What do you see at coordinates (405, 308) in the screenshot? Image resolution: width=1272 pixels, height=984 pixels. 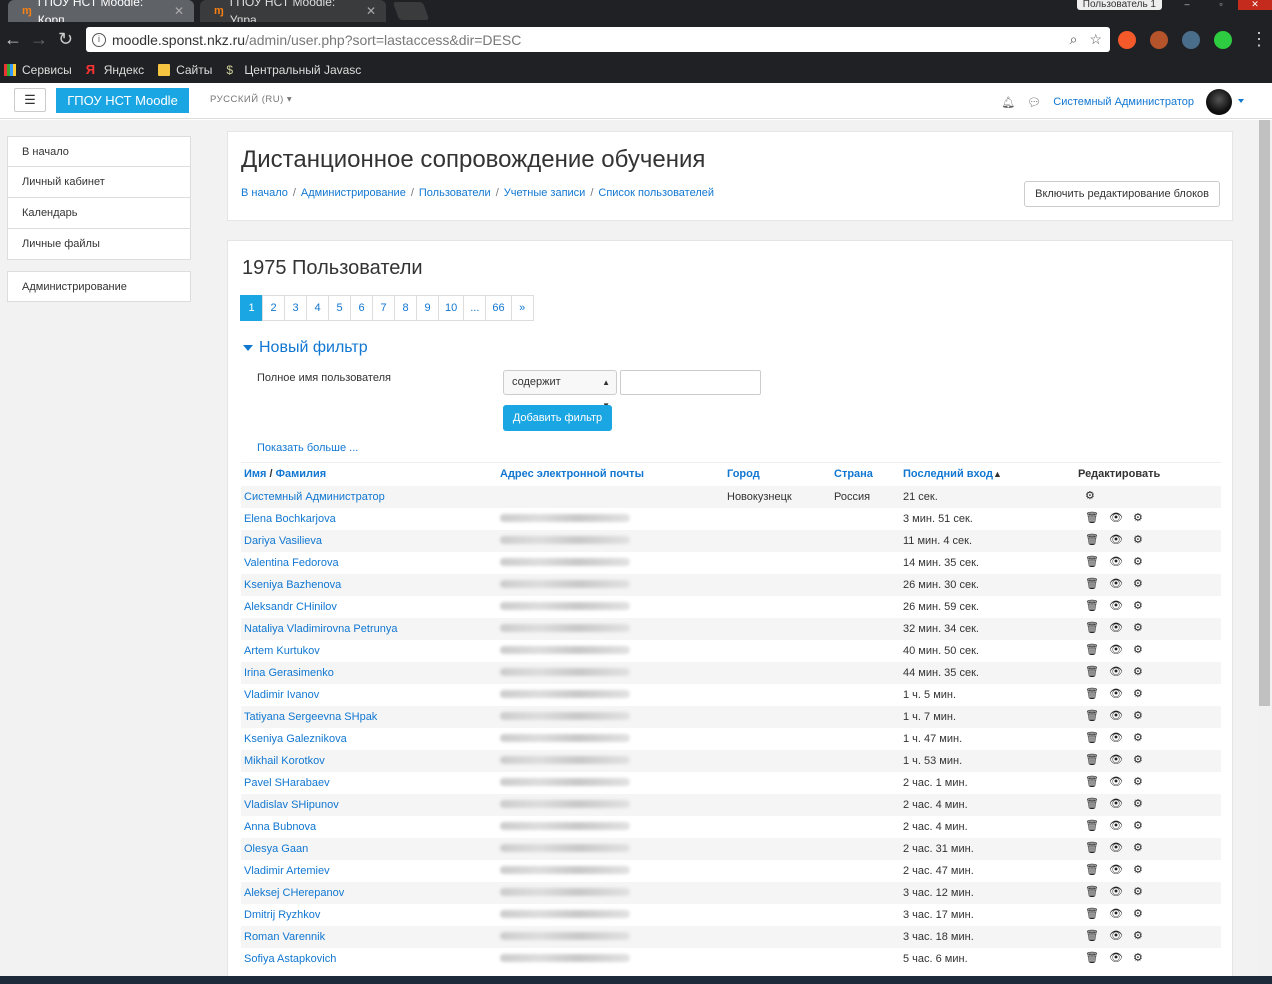 I see `page-link: 8` at bounding box center [405, 308].